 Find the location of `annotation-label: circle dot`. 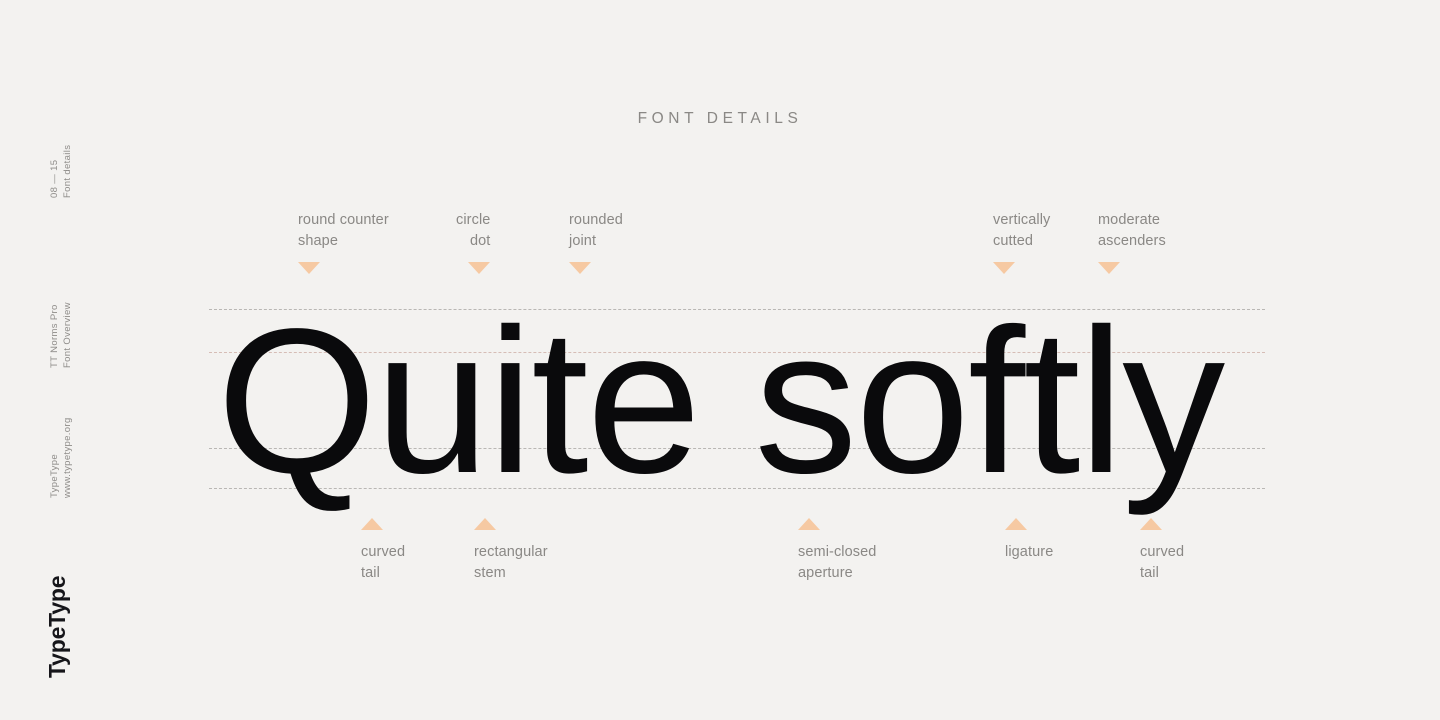

annotation-label: circle dot is located at coordinates (473, 230).